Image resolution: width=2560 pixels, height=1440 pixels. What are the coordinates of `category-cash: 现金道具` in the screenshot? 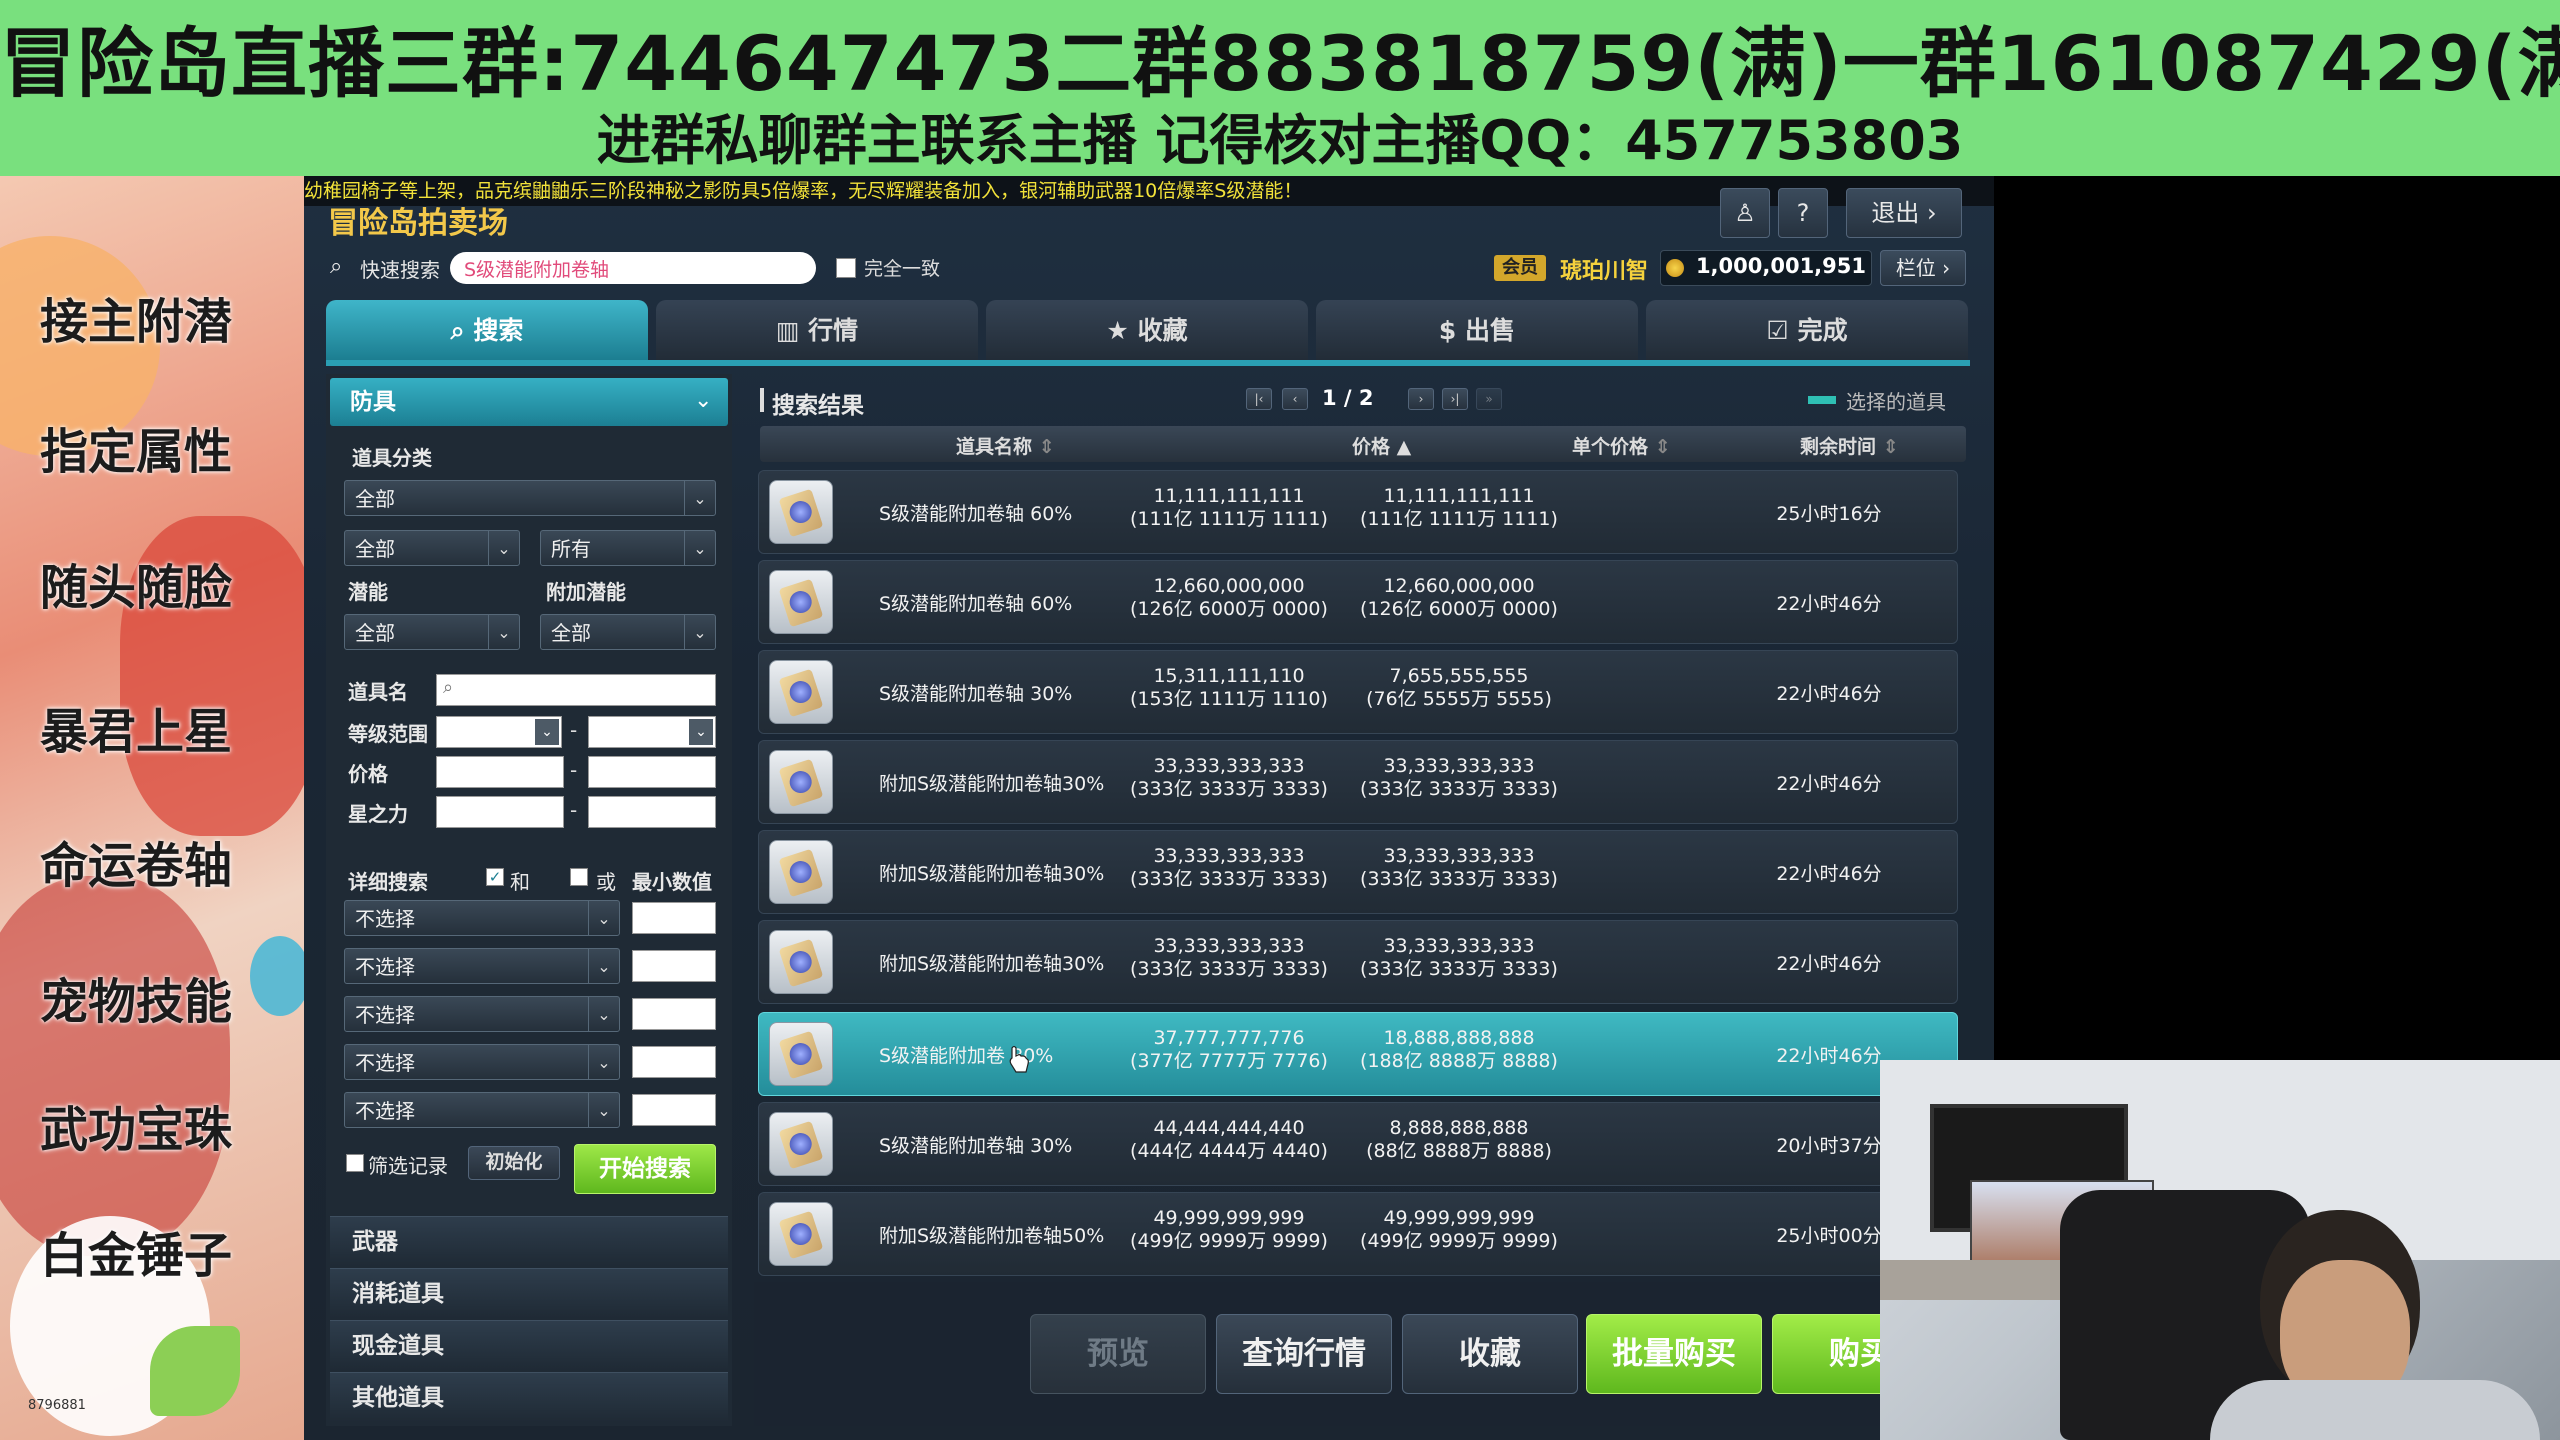 It's located at (529, 1345).